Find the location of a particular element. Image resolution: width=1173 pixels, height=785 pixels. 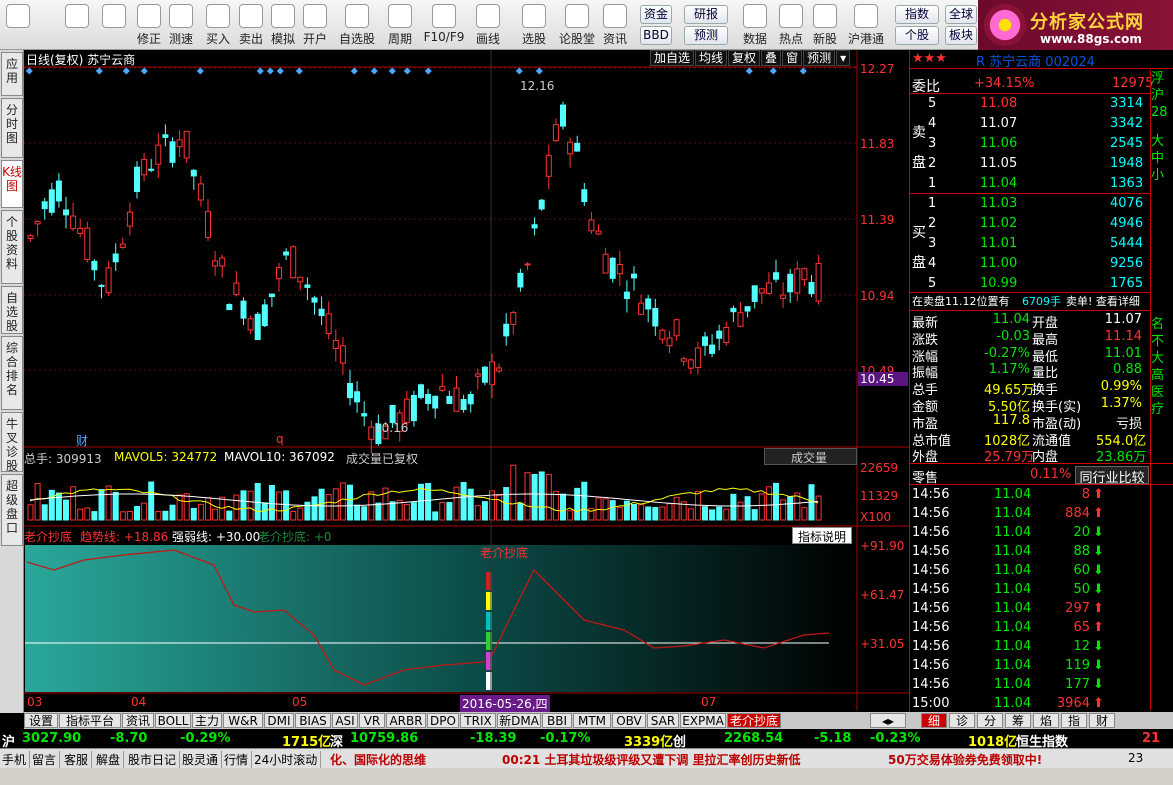

status-item: 解盘 is located at coordinates (110, 759).